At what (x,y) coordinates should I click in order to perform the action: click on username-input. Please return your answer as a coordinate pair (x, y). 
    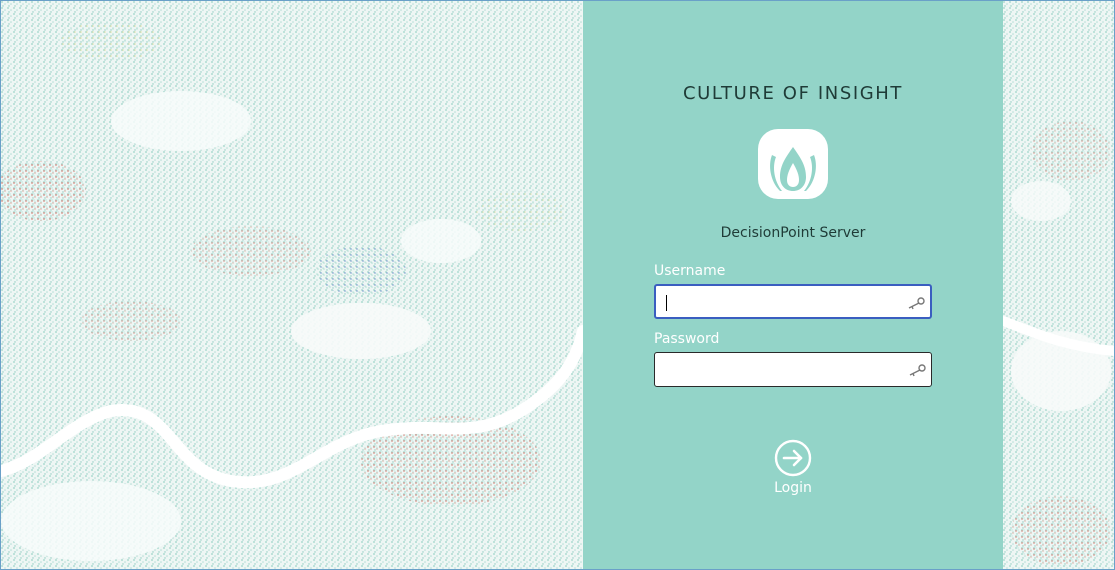
    Looking at the image, I should click on (776, 301).